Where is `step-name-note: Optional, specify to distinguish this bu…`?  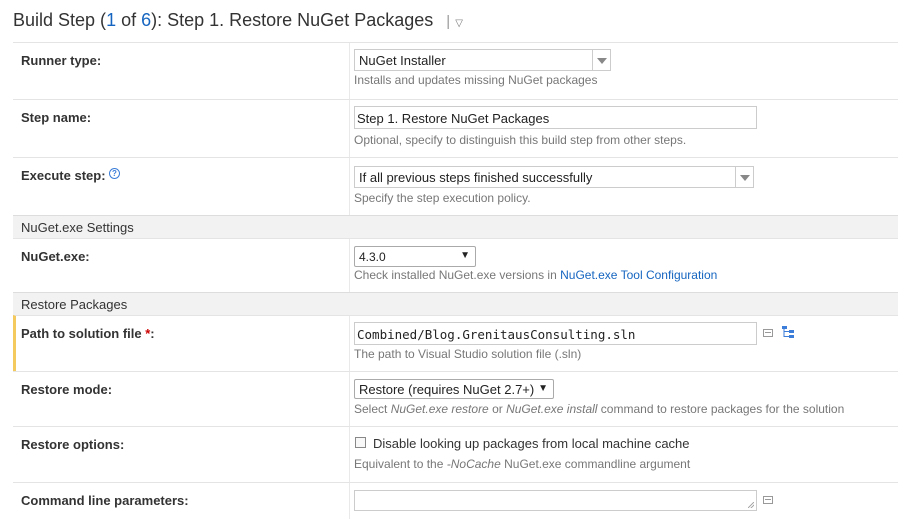 step-name-note: Optional, specify to distinguish this bu… is located at coordinates (520, 140).